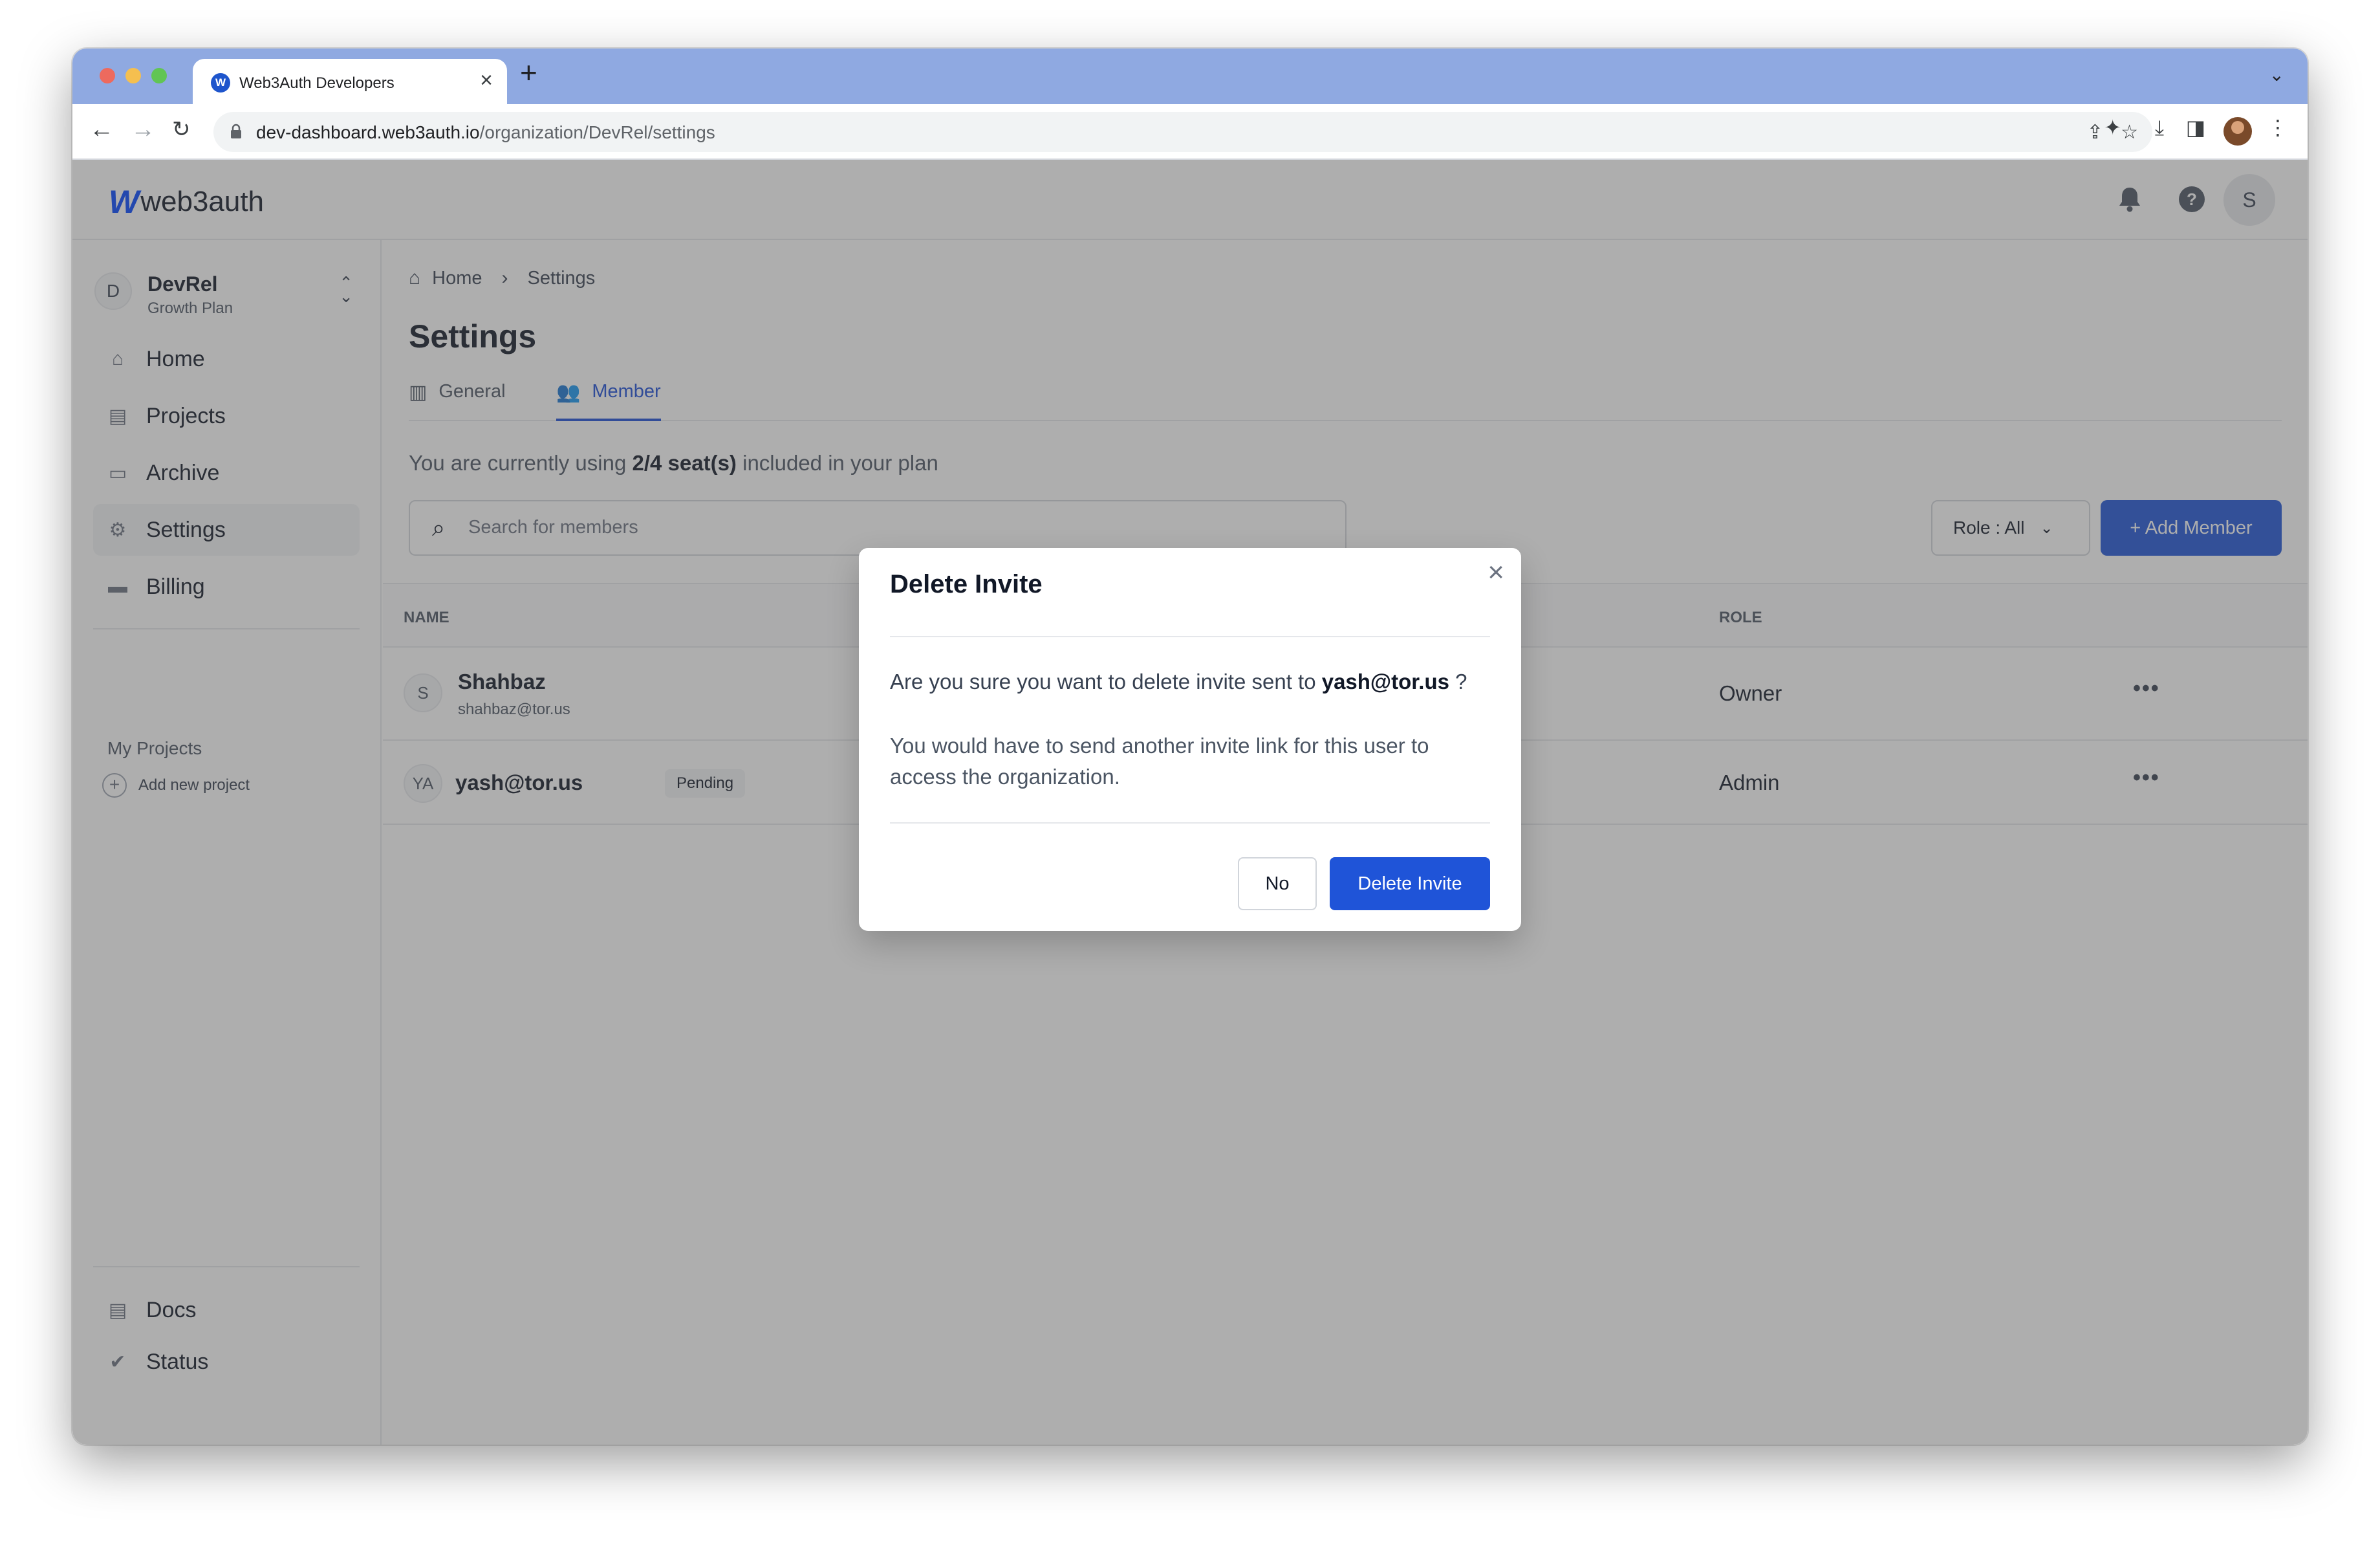  Describe the element at coordinates (528, 72) in the screenshot. I see `new-tab-button: +` at that location.